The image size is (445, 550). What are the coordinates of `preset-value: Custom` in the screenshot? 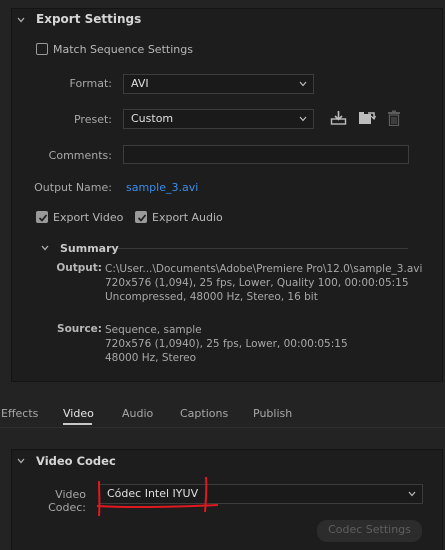 It's located at (152, 118).